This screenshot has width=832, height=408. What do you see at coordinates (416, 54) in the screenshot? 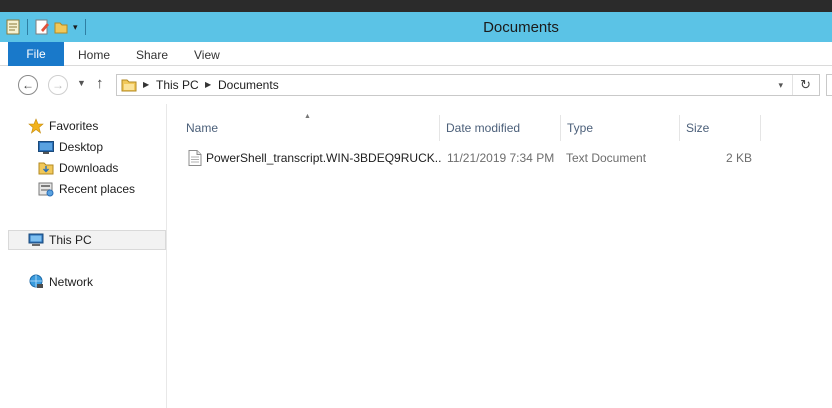
I see `ribbon-tabs: File Home Share View` at bounding box center [416, 54].